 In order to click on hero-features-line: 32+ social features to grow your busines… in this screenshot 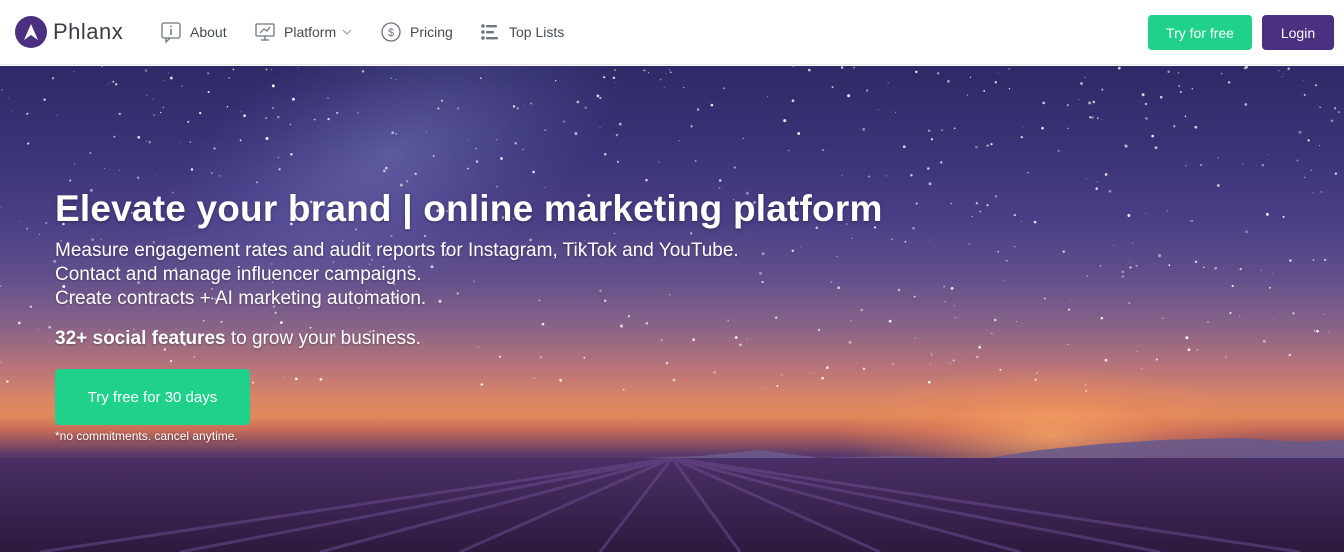, I will do `click(238, 339)`.